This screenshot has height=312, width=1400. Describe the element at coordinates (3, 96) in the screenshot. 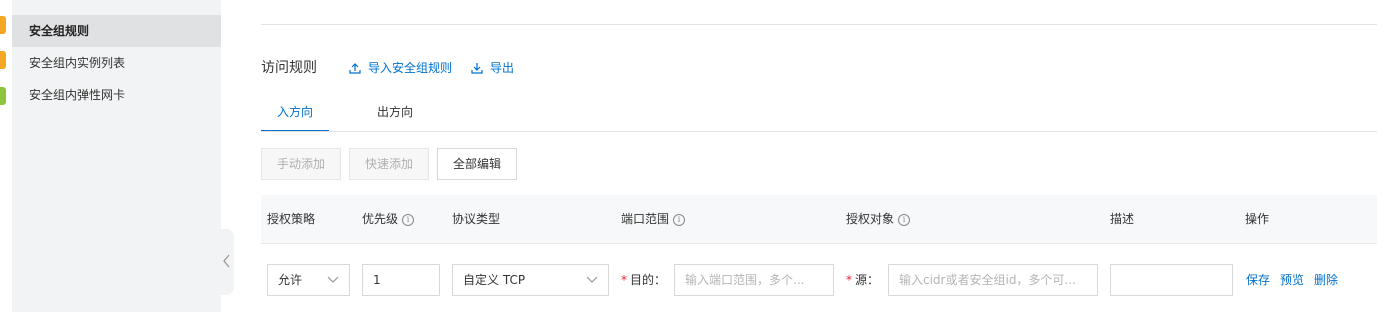

I see `green-app-icon` at that location.